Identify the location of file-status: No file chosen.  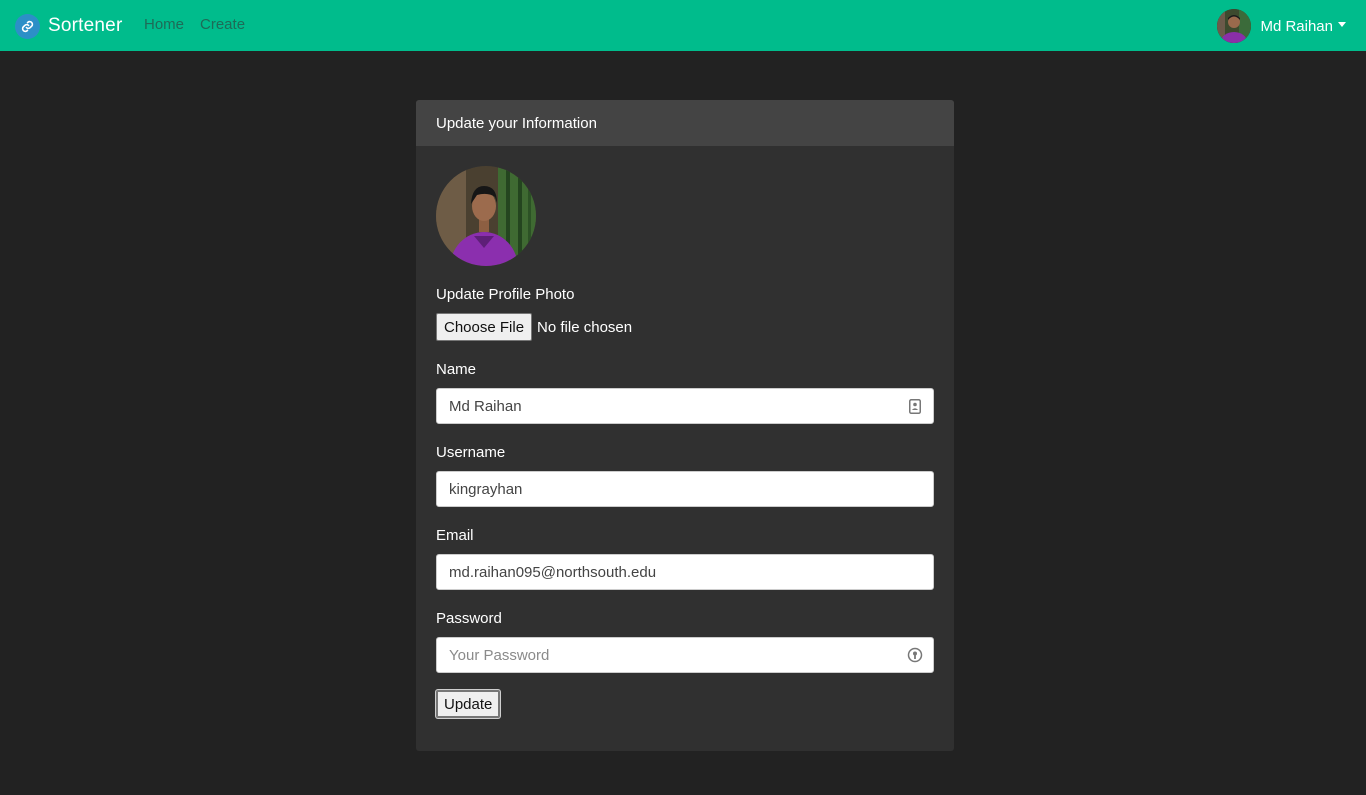
(585, 327).